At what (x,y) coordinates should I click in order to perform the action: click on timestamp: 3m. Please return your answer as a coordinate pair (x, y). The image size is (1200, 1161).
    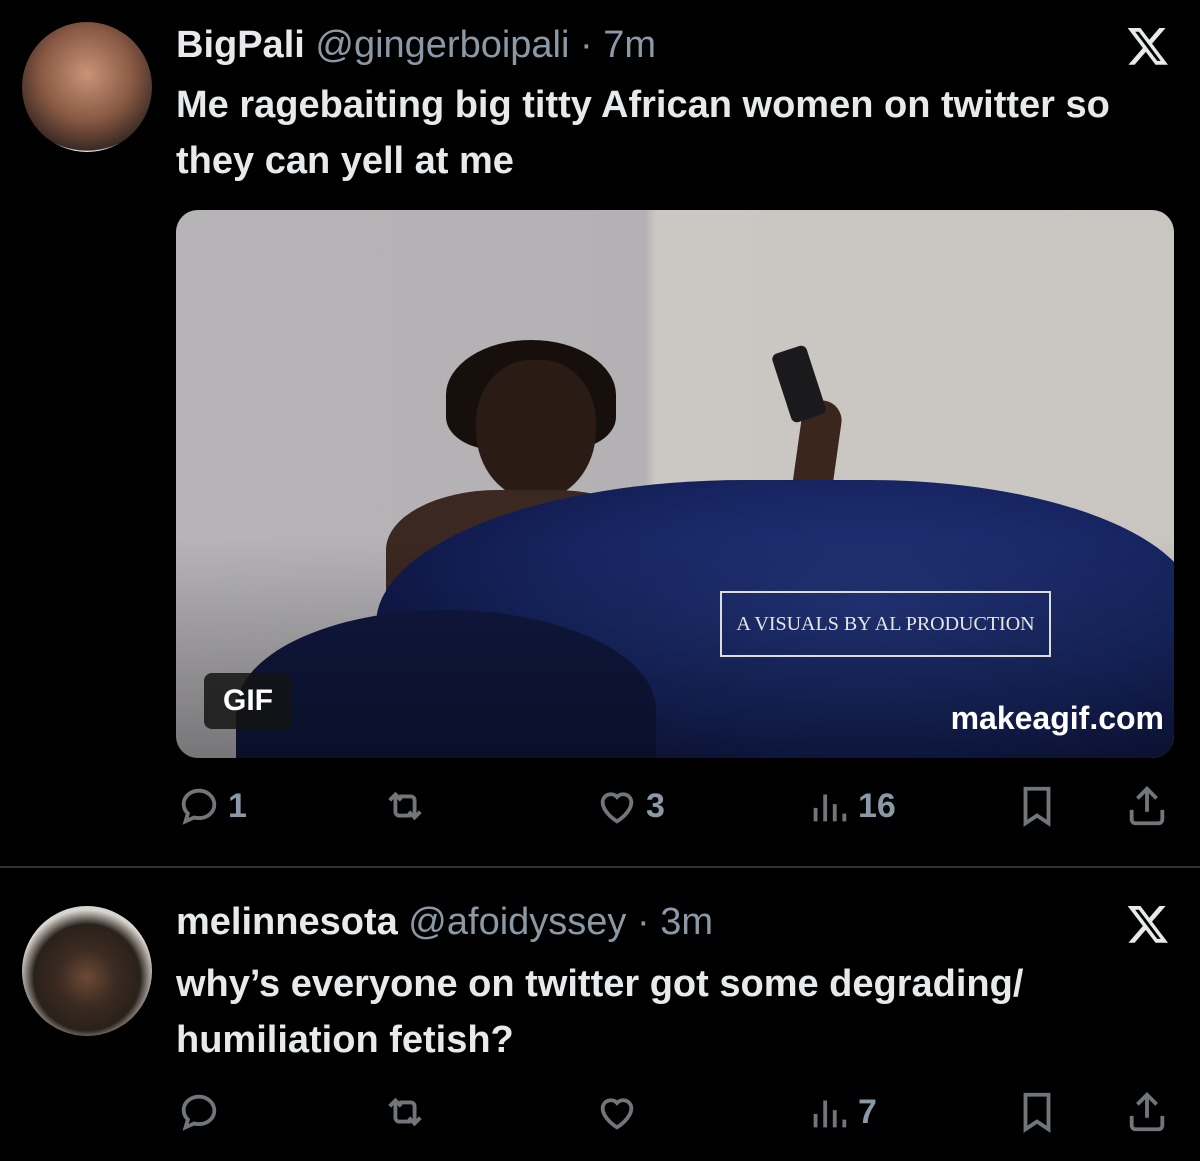
    Looking at the image, I should click on (686, 922).